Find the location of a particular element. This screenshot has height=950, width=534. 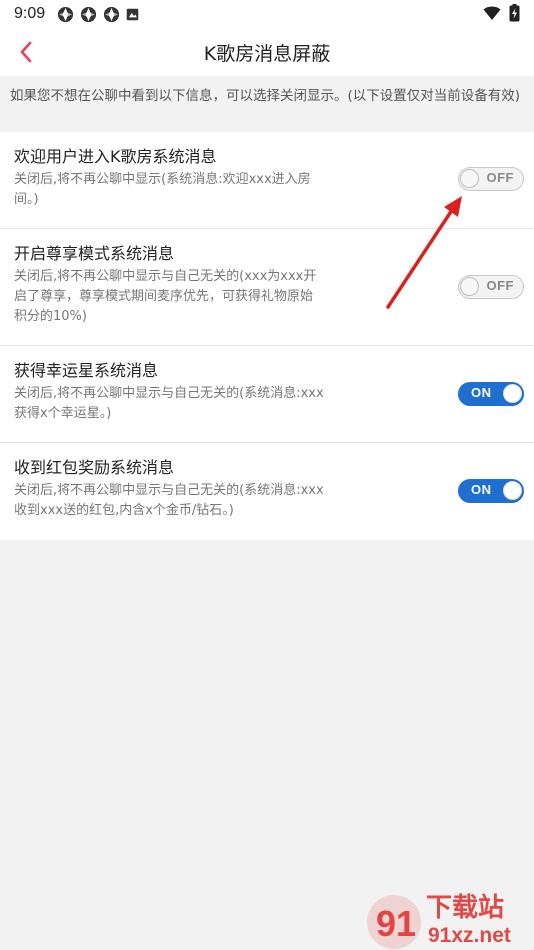

nav-bar: K歌房消息屏蔽 is located at coordinates (267, 52).